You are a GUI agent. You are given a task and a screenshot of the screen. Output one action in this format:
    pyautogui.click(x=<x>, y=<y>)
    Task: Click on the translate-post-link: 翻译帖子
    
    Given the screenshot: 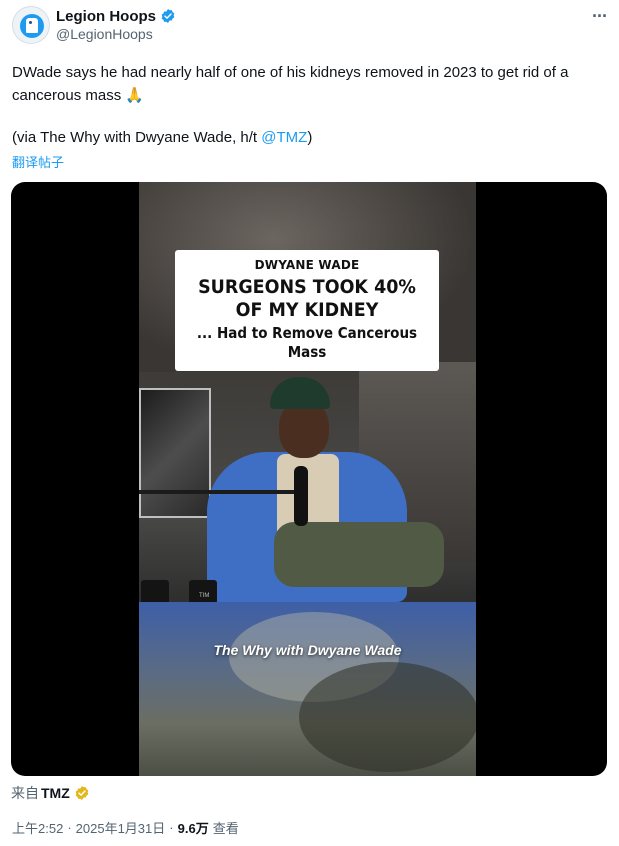 What is the action you would take?
    pyautogui.click(x=38, y=161)
    